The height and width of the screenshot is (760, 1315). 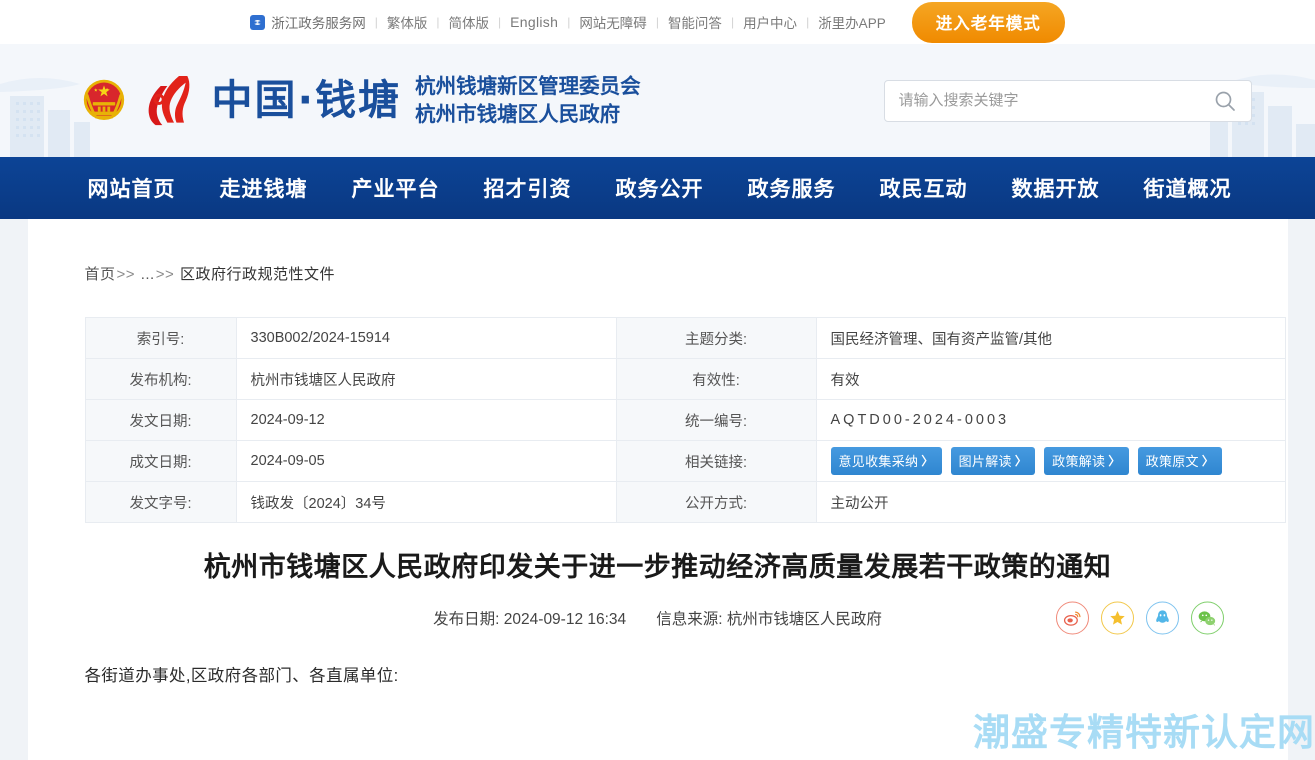 What do you see at coordinates (426, 502) in the screenshot?
I see `info-value-document-number: 钱政发〔2024〕34号` at bounding box center [426, 502].